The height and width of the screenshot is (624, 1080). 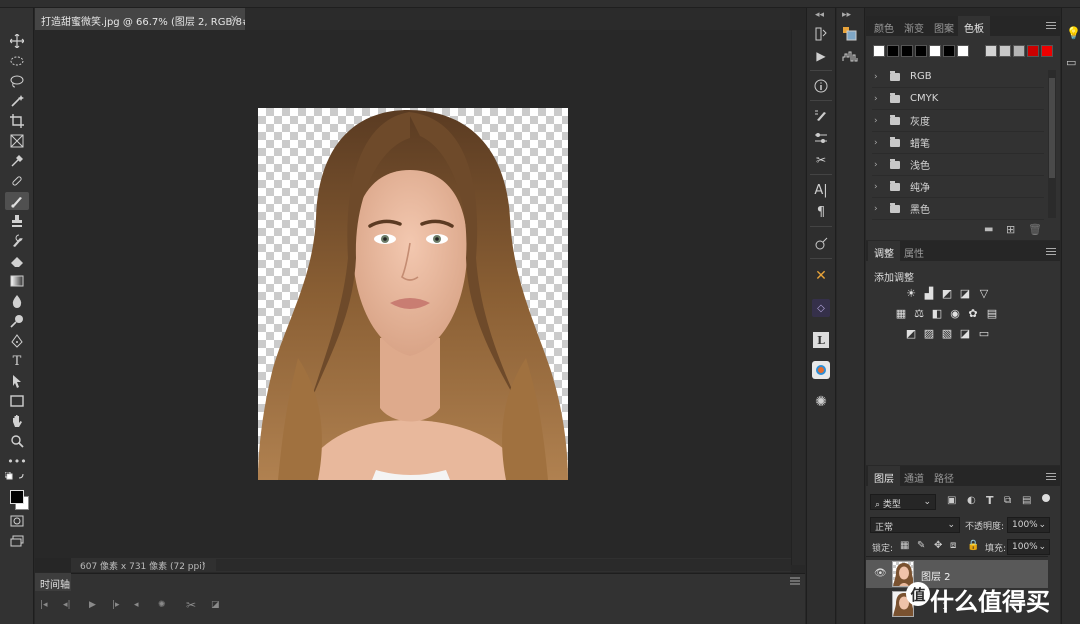 What do you see at coordinates (191, 605) in the screenshot?
I see `split-icon: ✂` at bounding box center [191, 605].